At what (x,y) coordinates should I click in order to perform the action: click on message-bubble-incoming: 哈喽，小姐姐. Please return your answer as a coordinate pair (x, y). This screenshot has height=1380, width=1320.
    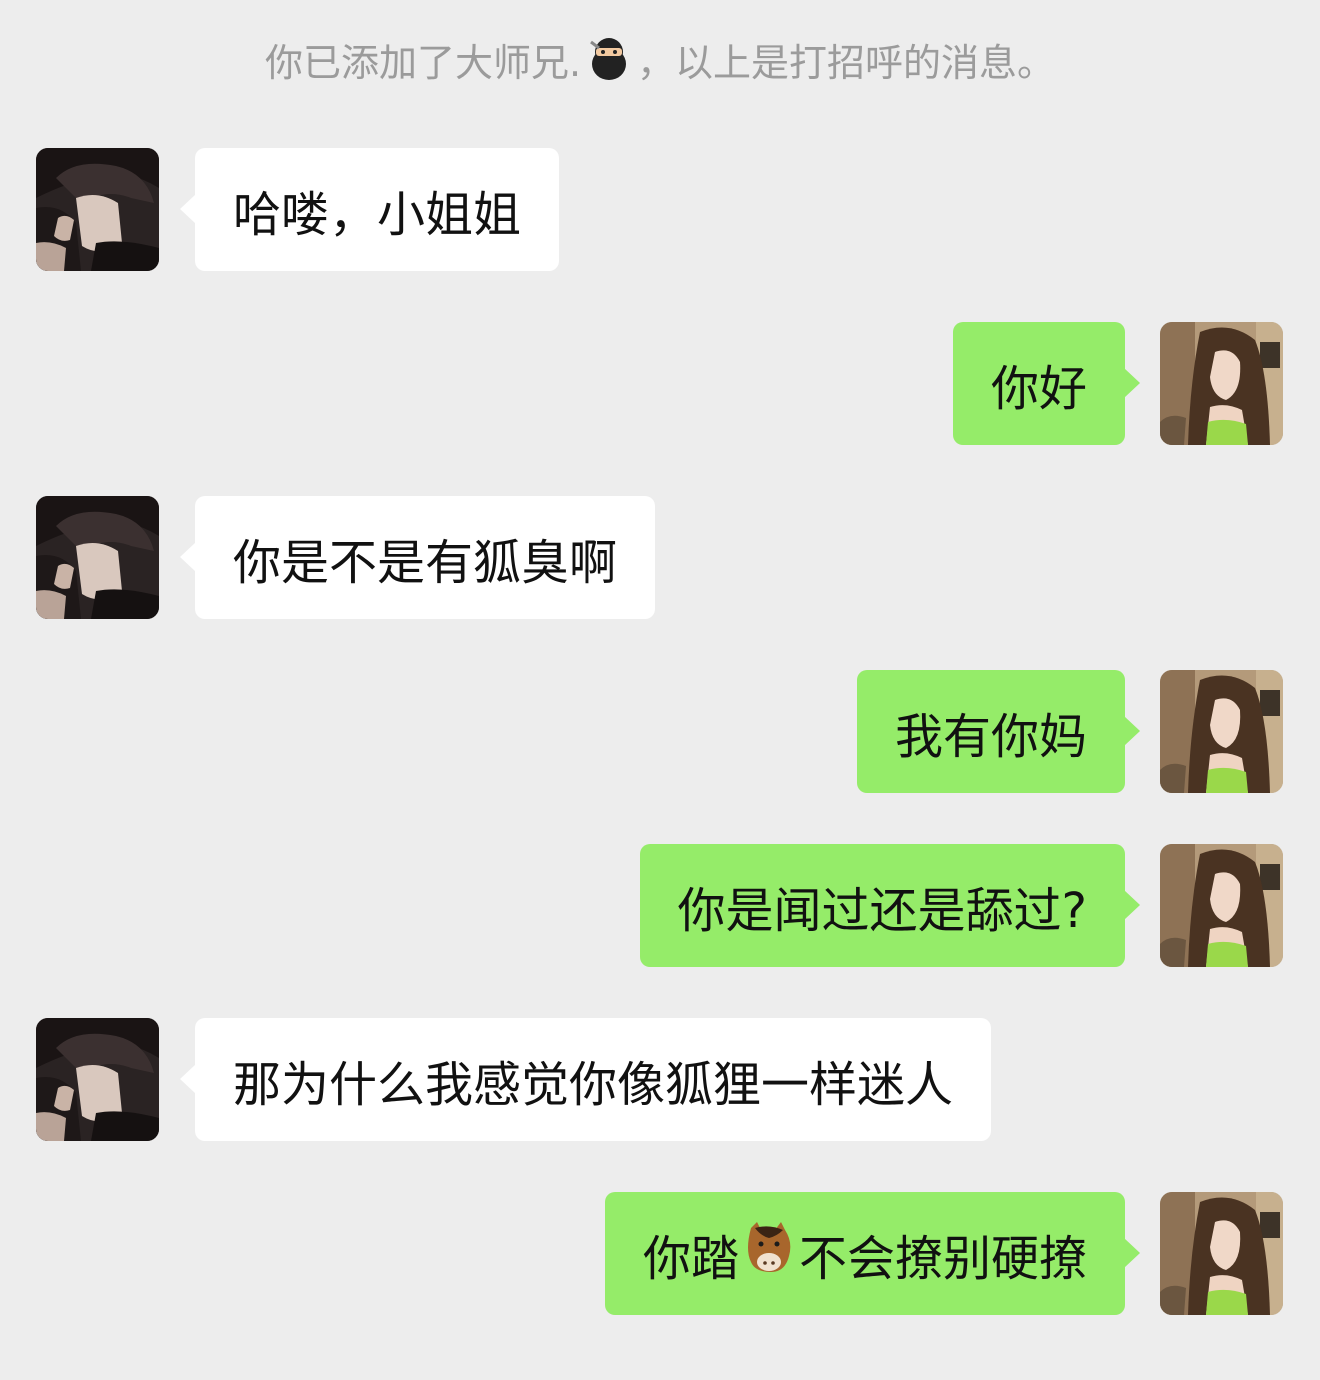
    Looking at the image, I should click on (369, 209).